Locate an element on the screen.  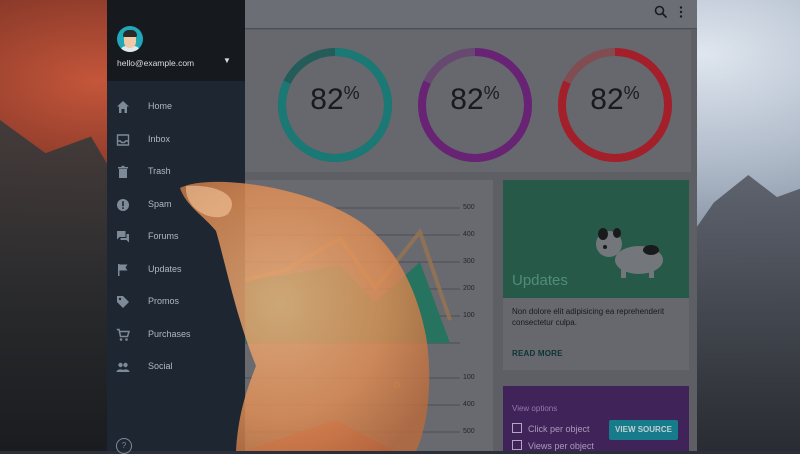
search-icon is located at coordinates (661, 13).